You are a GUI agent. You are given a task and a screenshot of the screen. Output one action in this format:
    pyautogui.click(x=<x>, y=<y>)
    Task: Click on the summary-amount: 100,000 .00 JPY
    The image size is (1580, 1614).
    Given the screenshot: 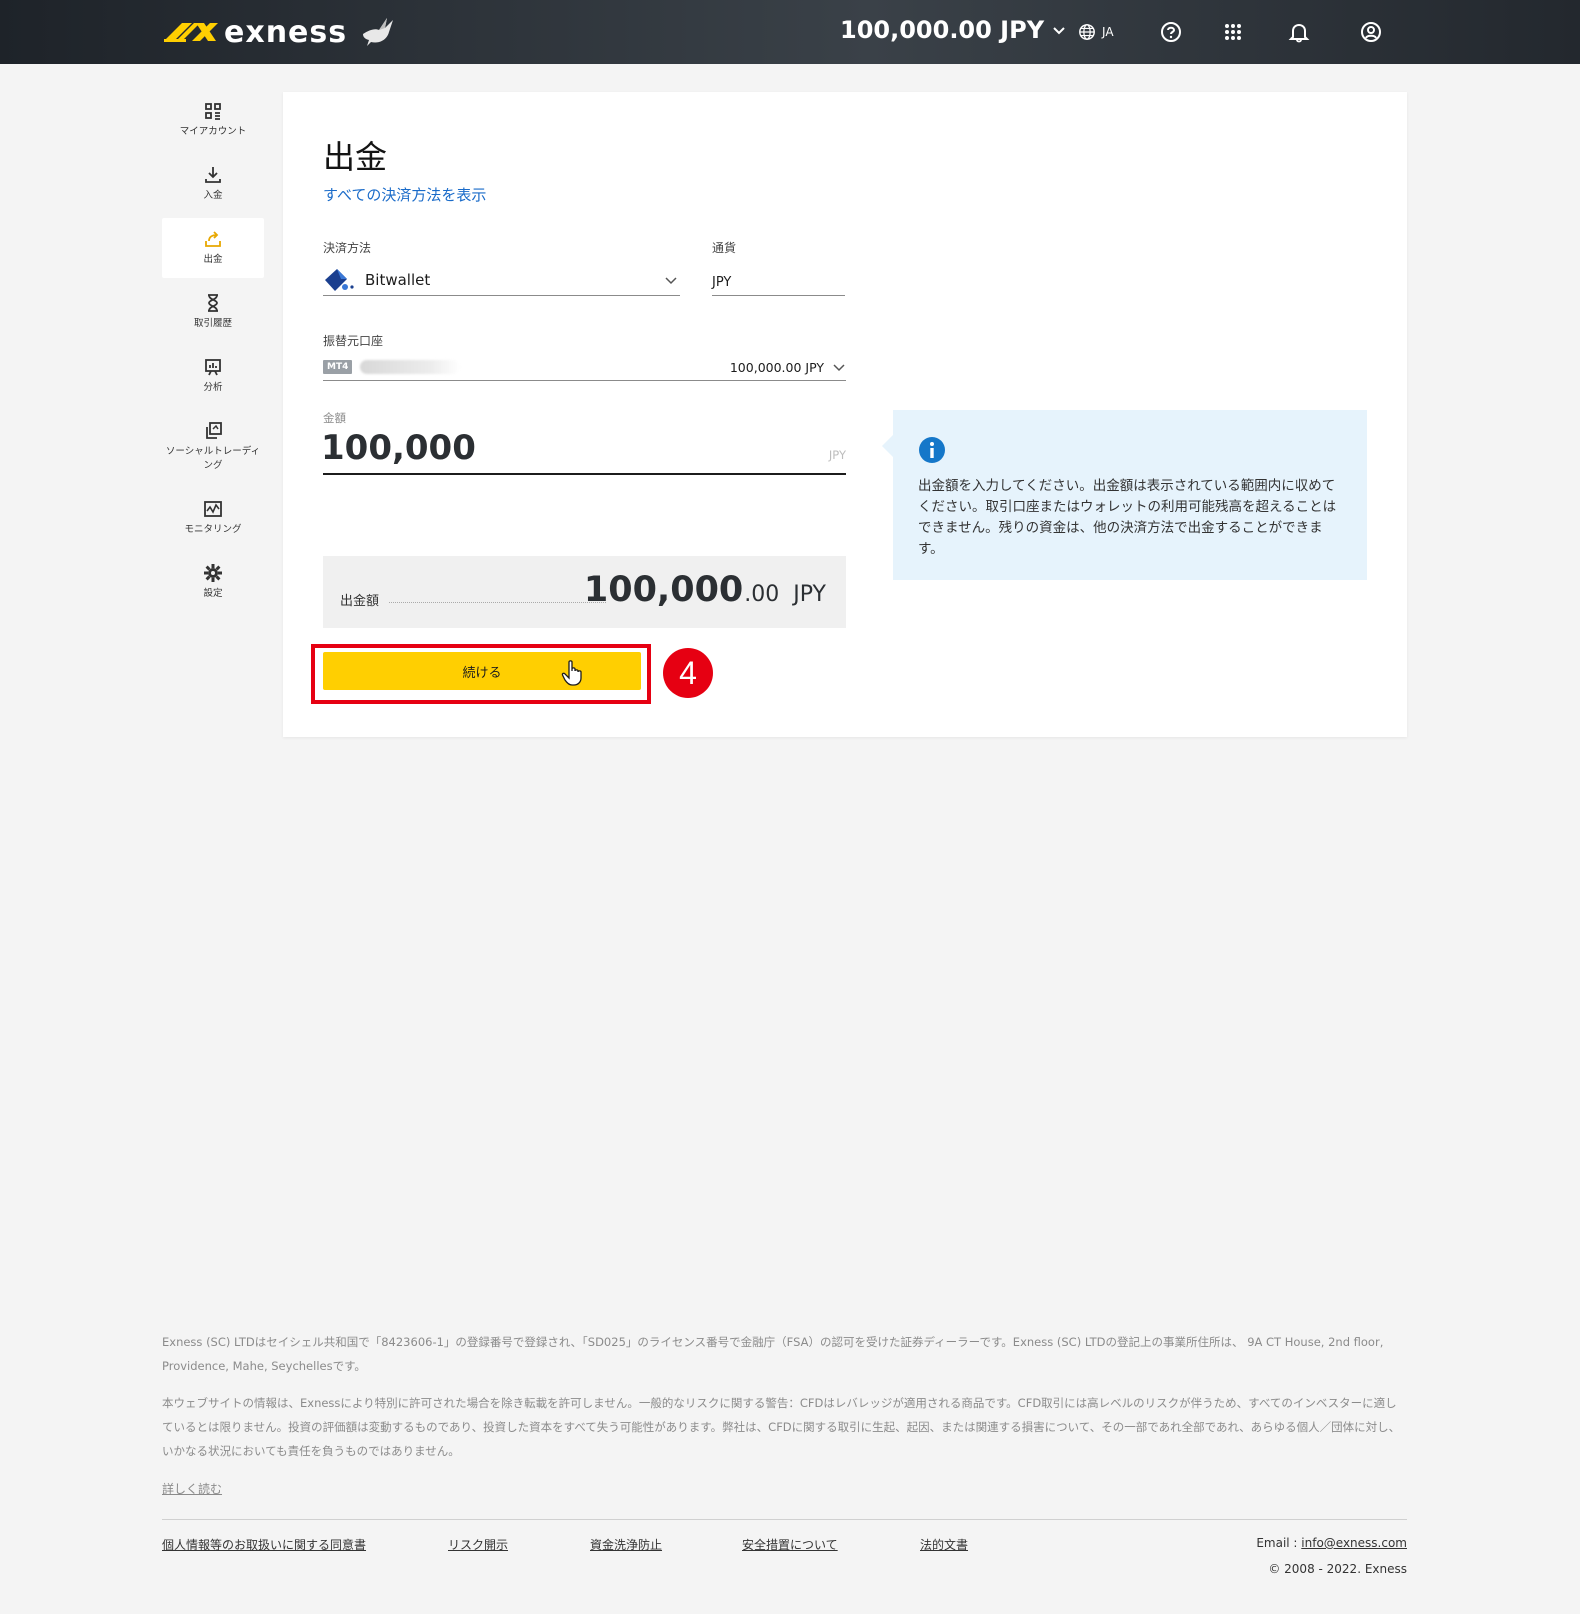 What is the action you would take?
    pyautogui.click(x=705, y=590)
    